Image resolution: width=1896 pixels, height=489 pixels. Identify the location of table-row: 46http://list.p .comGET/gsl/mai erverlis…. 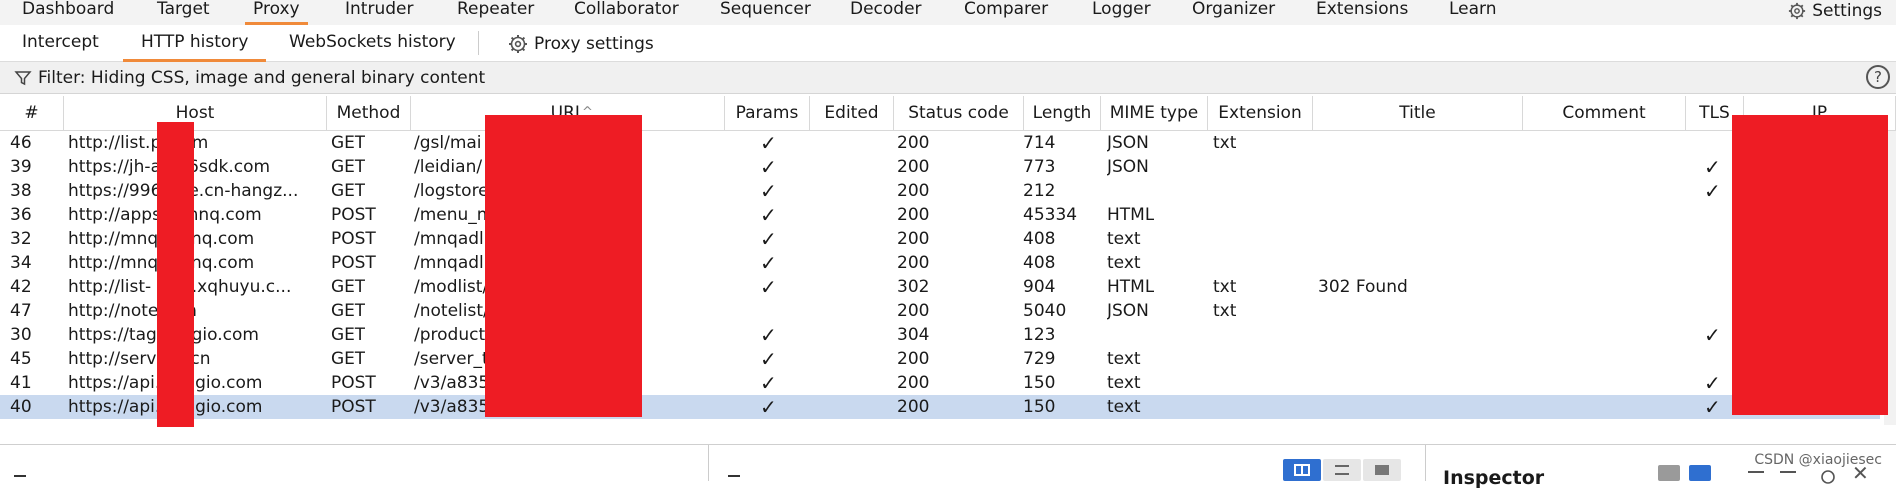
(940, 143).